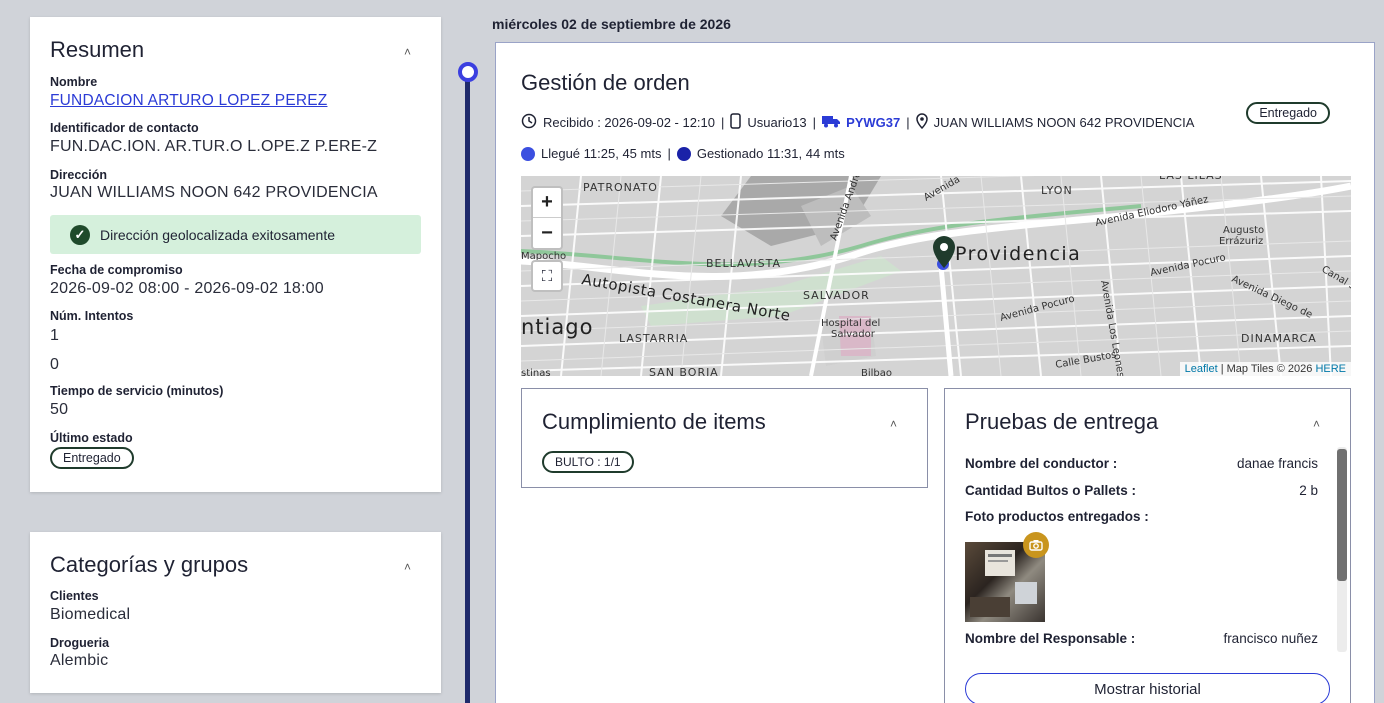 This screenshot has width=1384, height=703. What do you see at coordinates (1141, 638) in the screenshot?
I see `proof-row: Nombre del Responsable : francisco nuñez` at bounding box center [1141, 638].